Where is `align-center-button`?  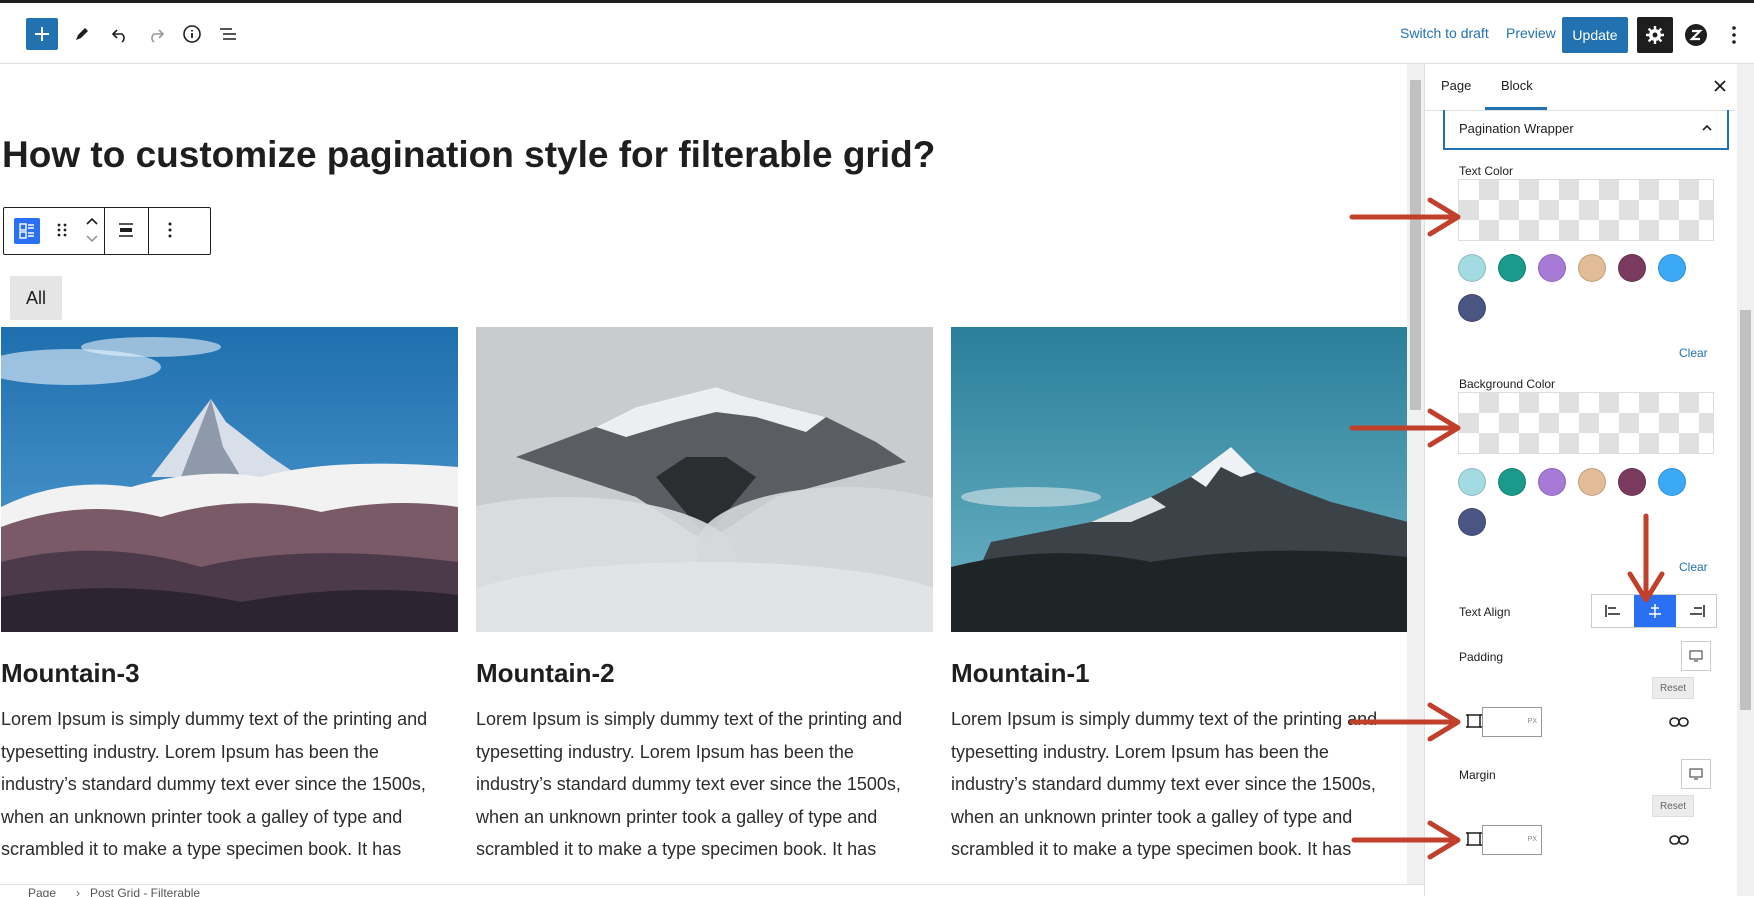 align-center-button is located at coordinates (1655, 611).